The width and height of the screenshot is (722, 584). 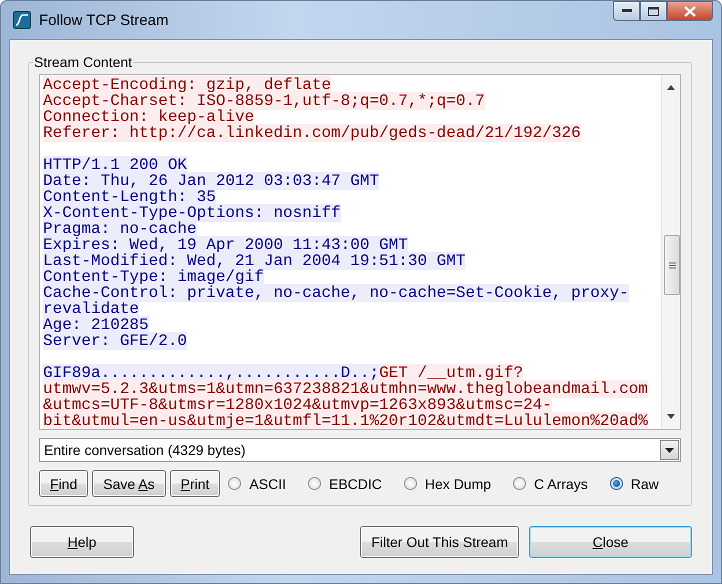 I want to click on close-icon, so click(x=690, y=11).